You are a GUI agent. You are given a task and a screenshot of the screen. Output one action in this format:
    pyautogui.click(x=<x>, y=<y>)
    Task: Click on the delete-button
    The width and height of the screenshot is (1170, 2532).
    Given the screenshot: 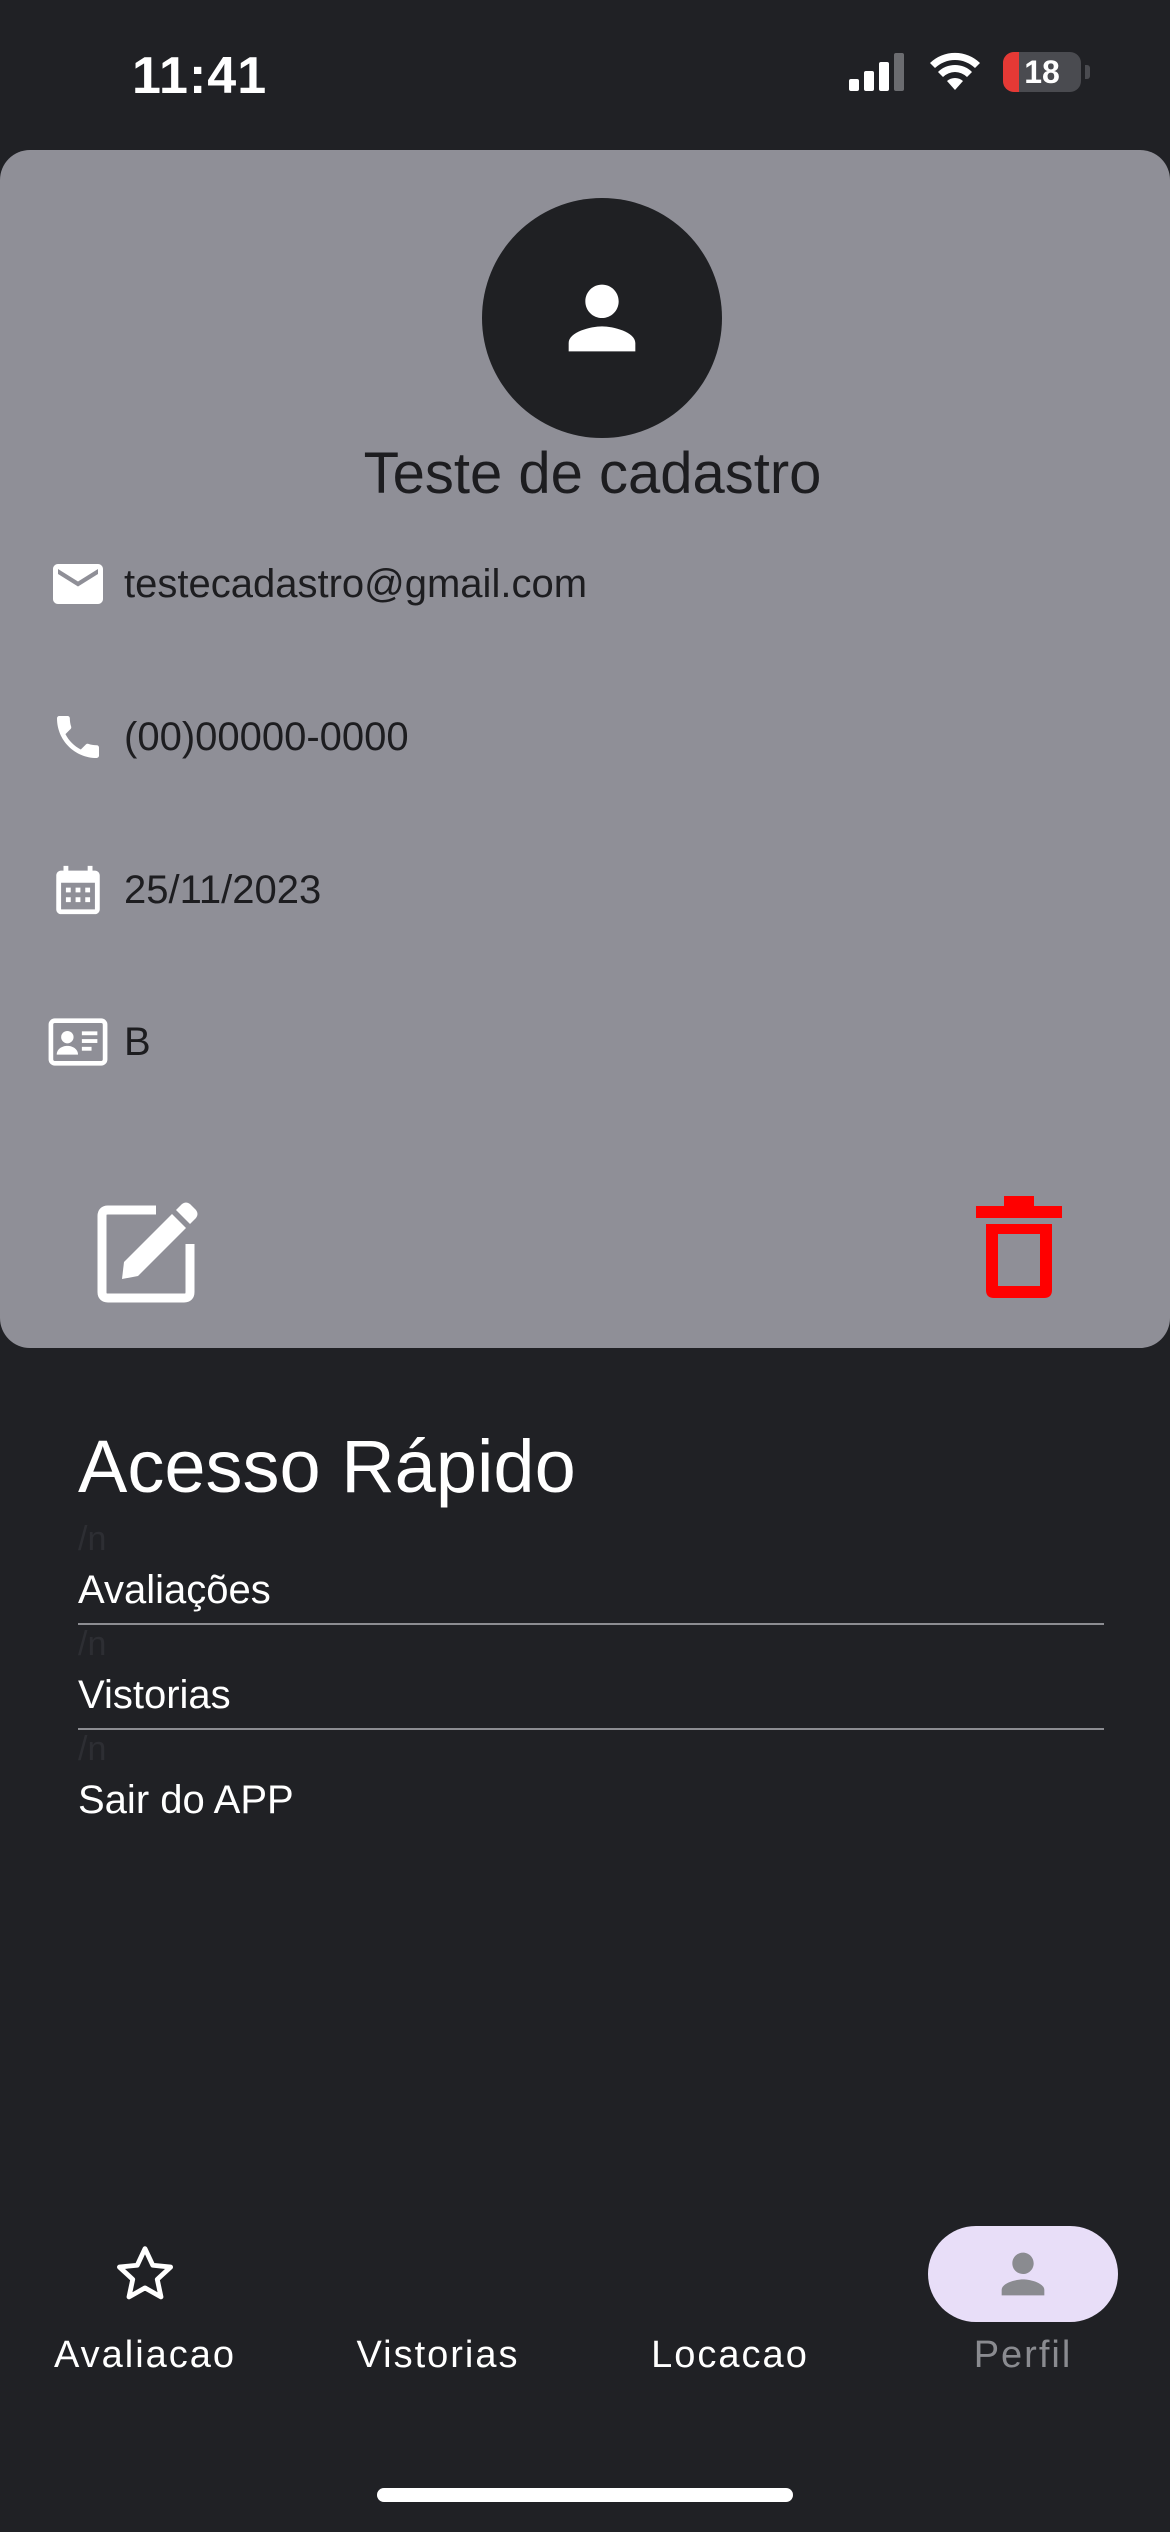 What is the action you would take?
    pyautogui.click(x=1019, y=1248)
    